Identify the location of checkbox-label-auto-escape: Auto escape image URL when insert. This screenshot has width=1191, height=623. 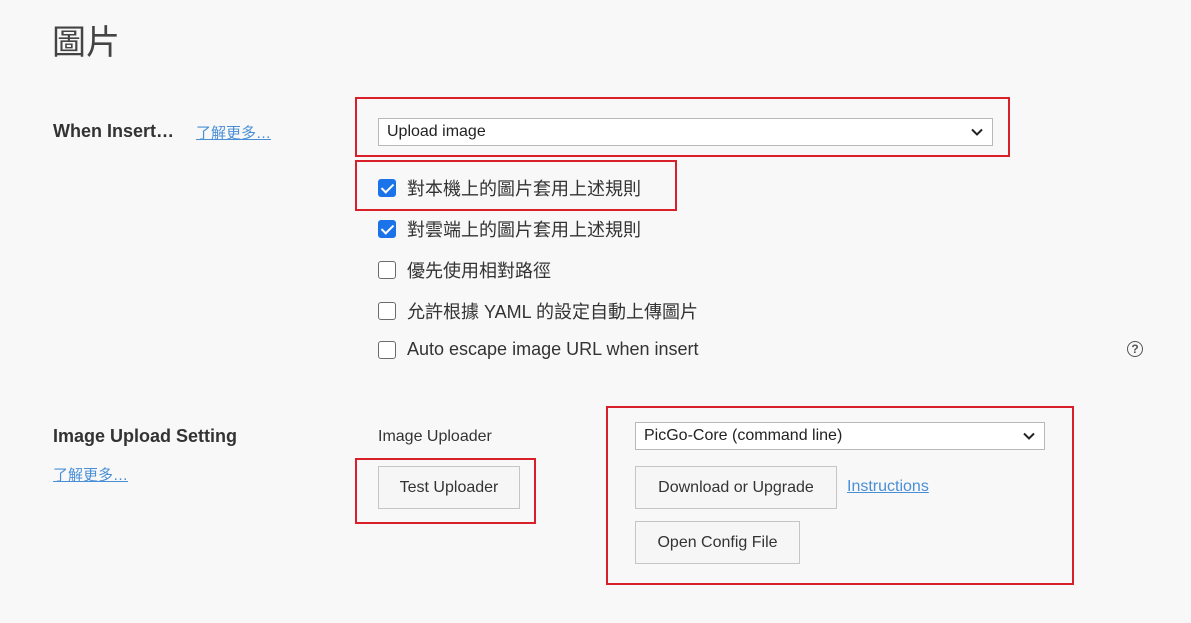
(553, 349).